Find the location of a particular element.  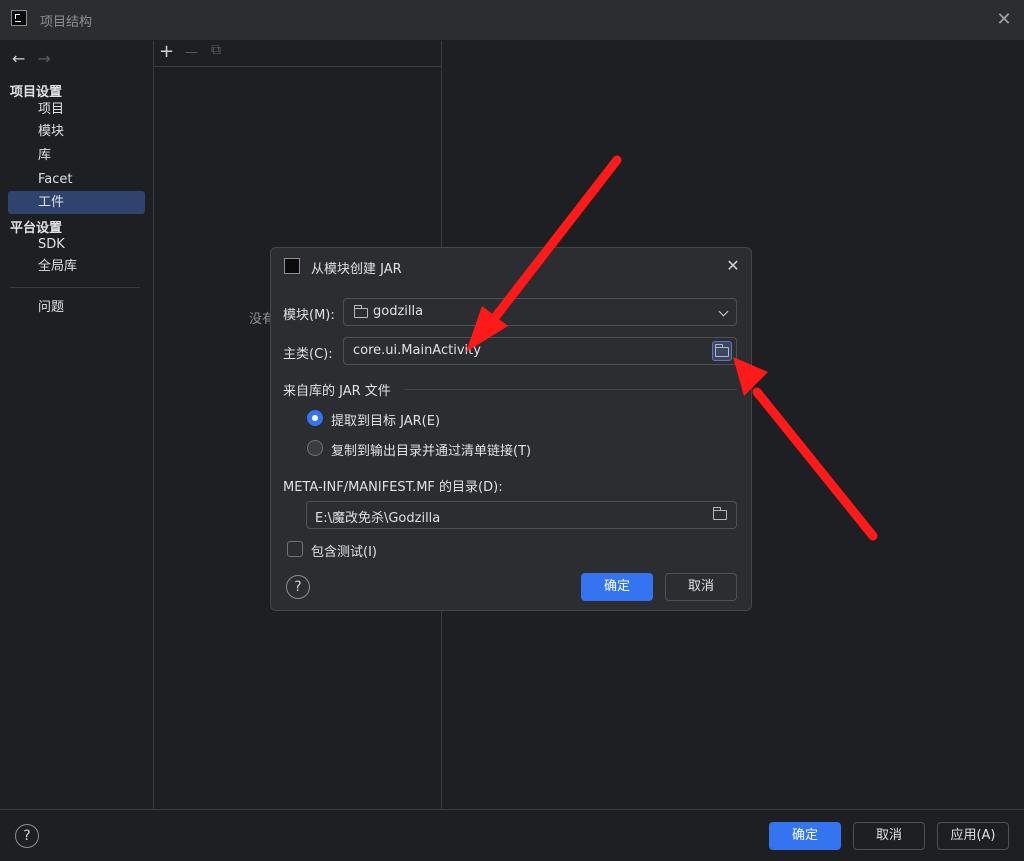

main-class-value: core.ui.MainActivity is located at coordinates (417, 350).